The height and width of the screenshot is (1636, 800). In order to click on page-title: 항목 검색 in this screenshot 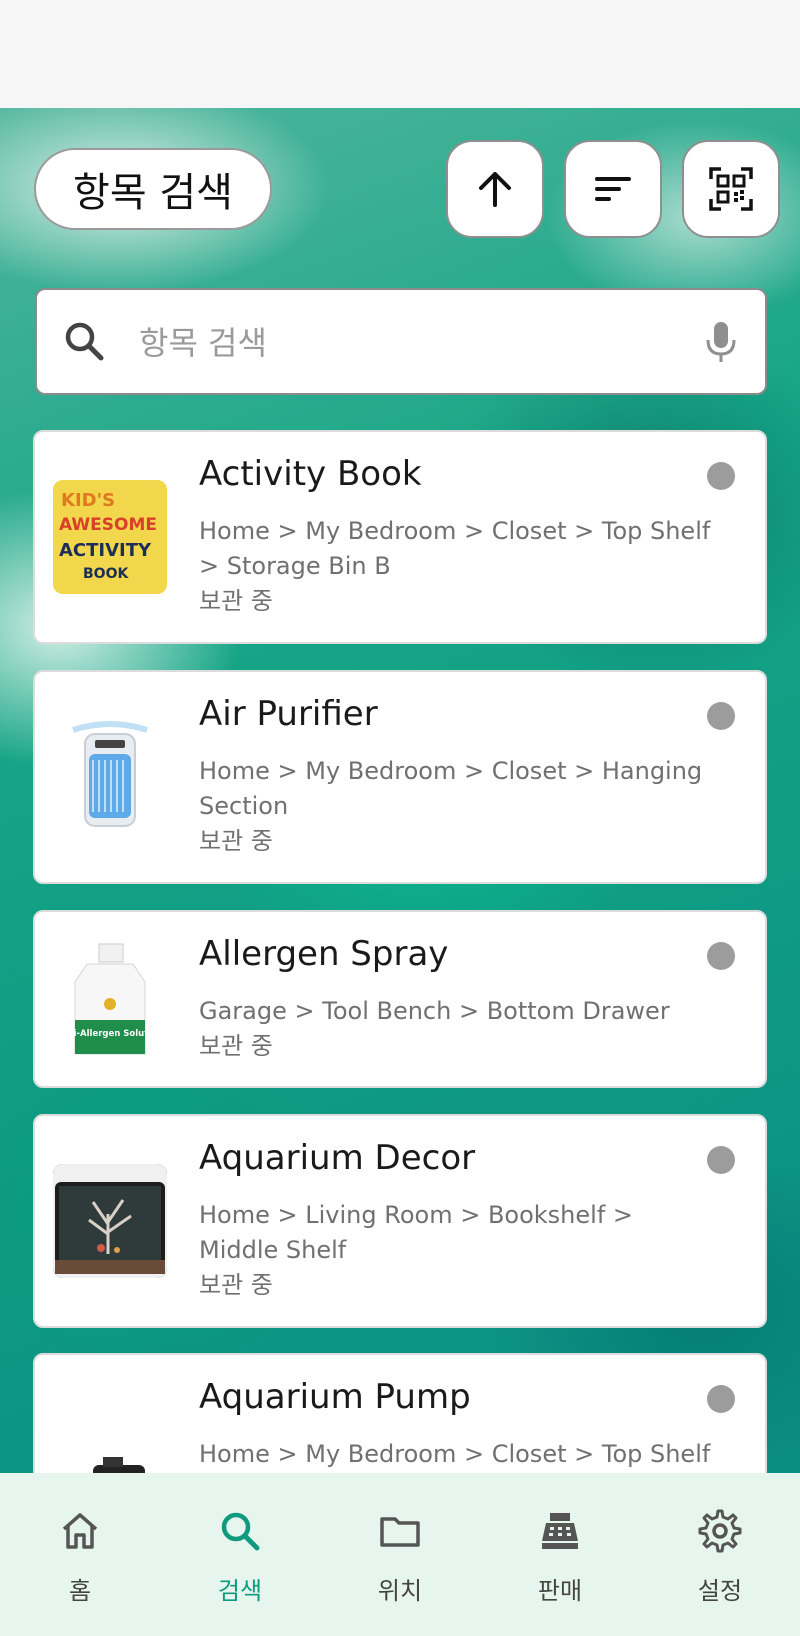, I will do `click(153, 189)`.